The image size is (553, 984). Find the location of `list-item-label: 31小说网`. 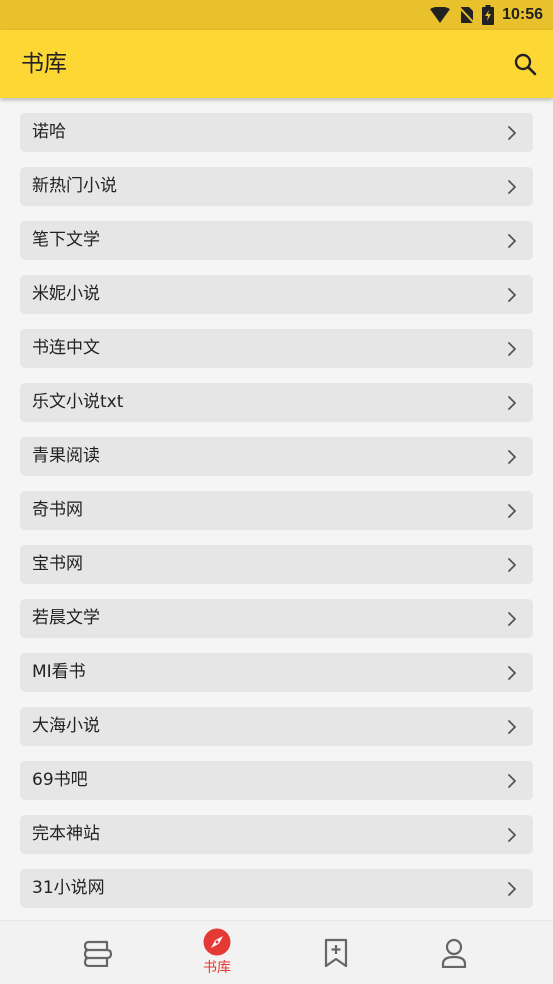

list-item-label: 31小说网 is located at coordinates (68, 888).